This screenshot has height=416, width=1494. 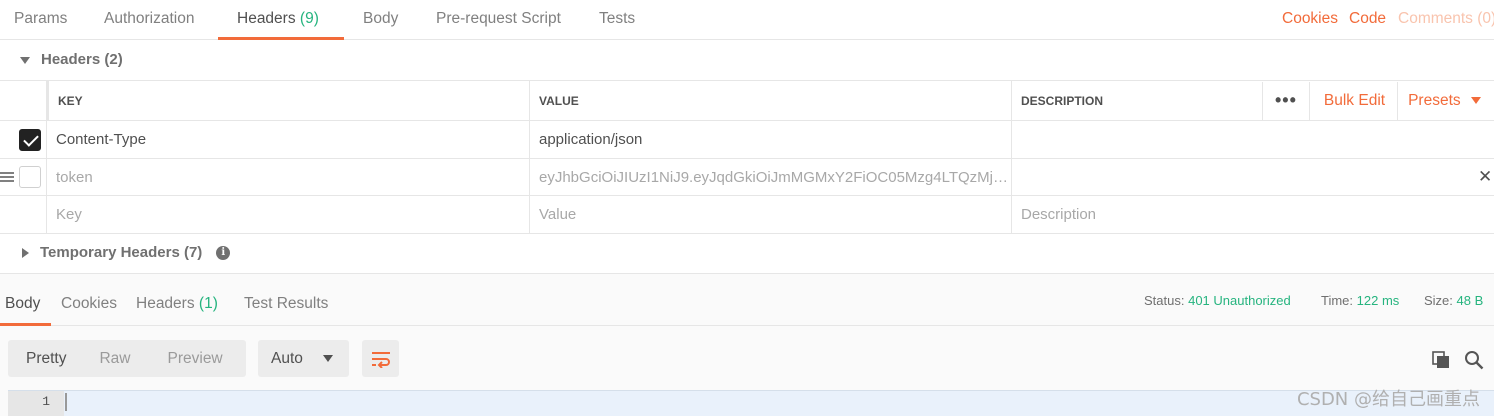 I want to click on size-value: 48 B, so click(x=1470, y=300).